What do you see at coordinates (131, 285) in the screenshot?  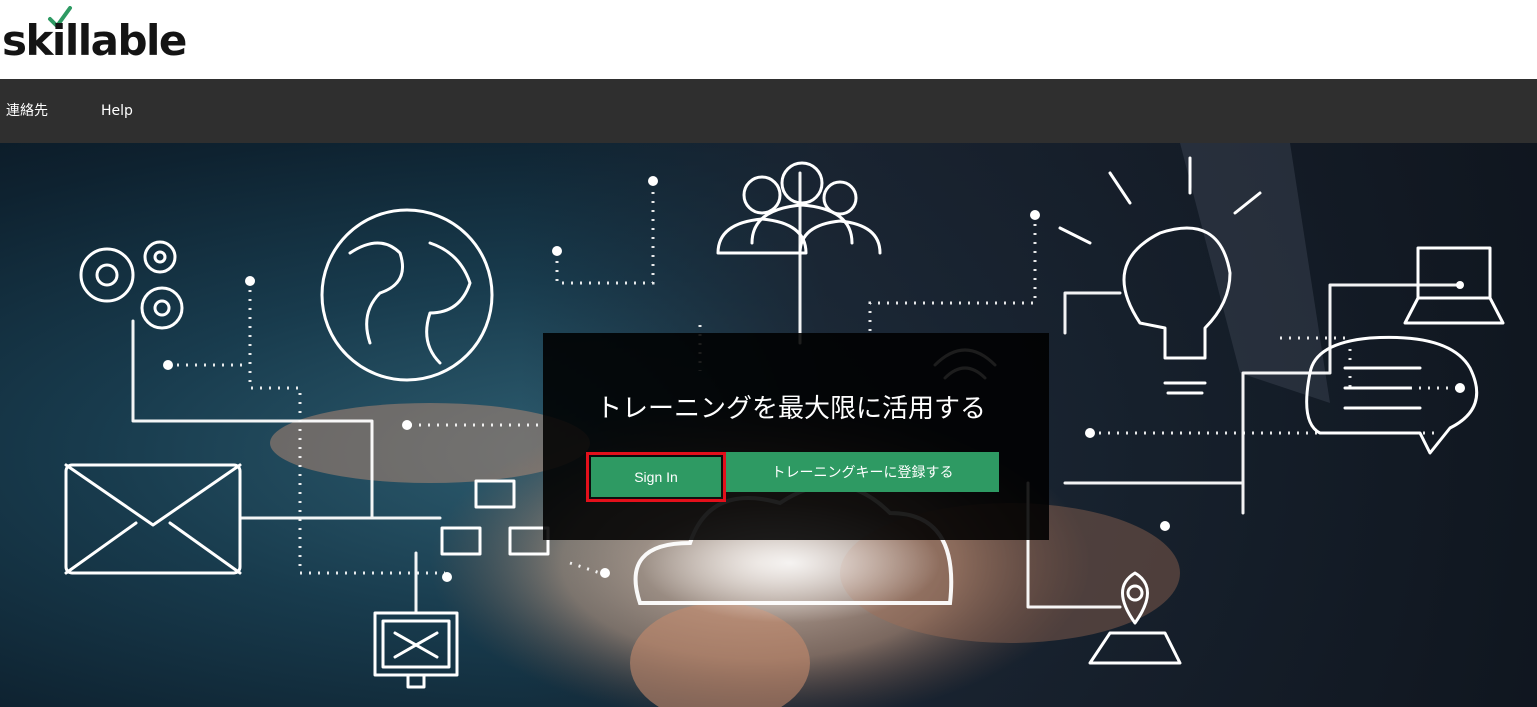 I see `gear-icon` at bounding box center [131, 285].